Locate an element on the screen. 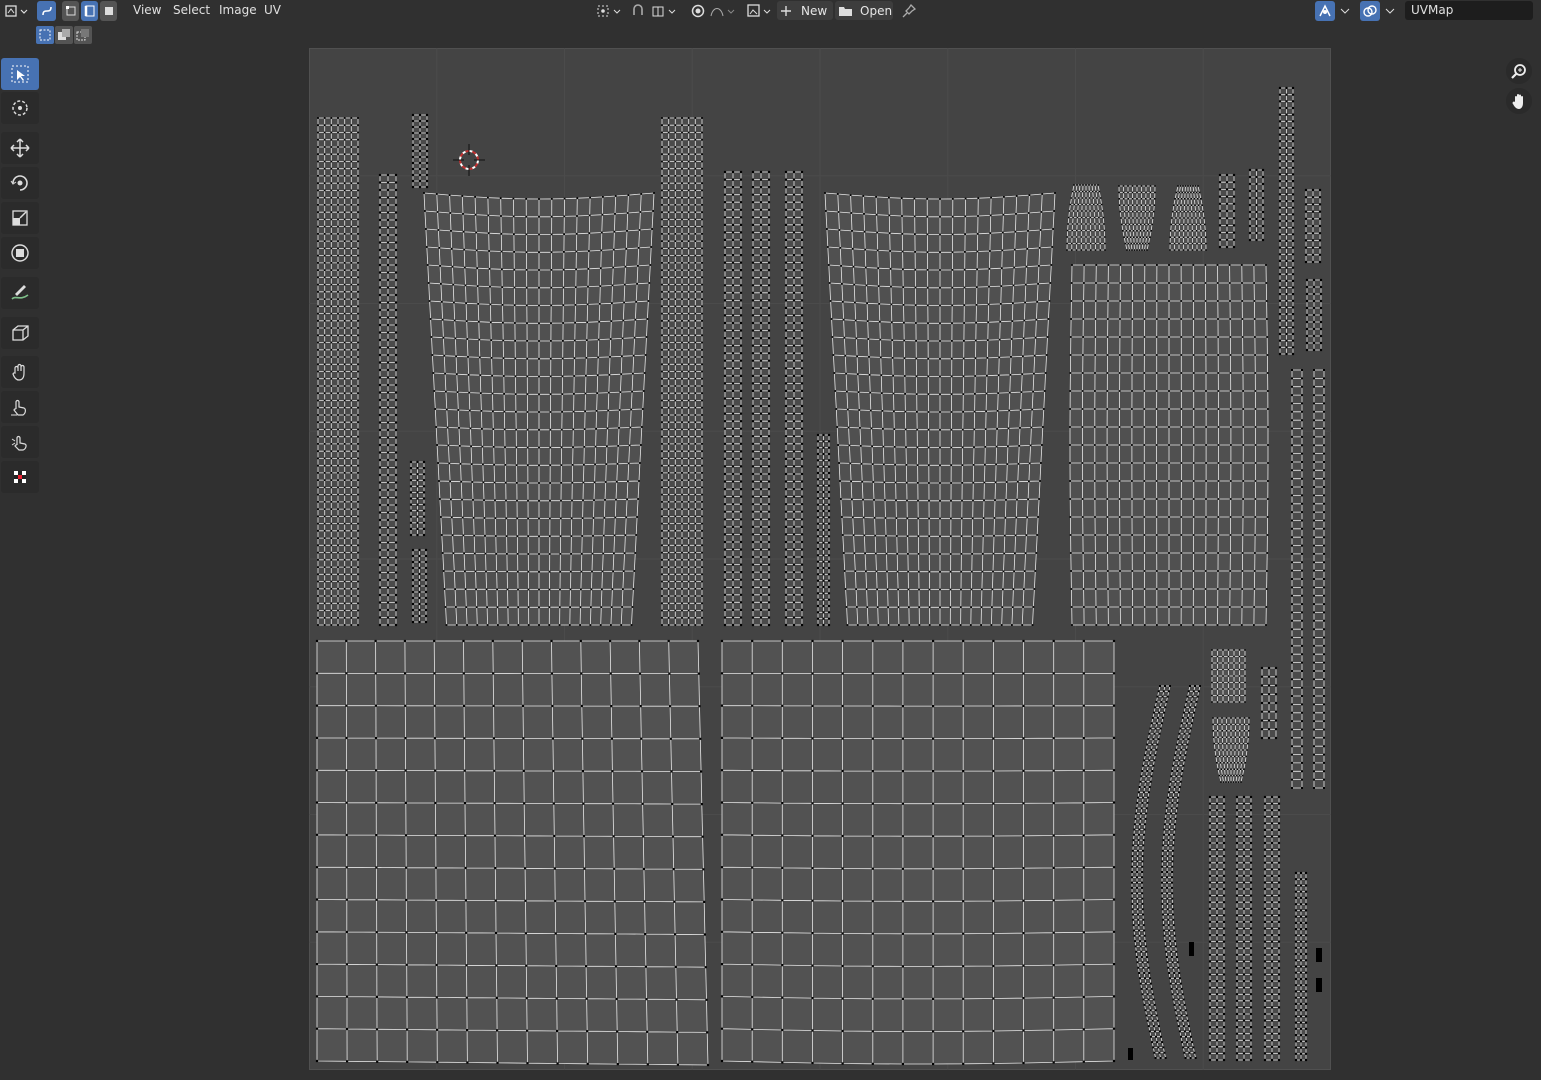  pin-icon is located at coordinates (909, 10).